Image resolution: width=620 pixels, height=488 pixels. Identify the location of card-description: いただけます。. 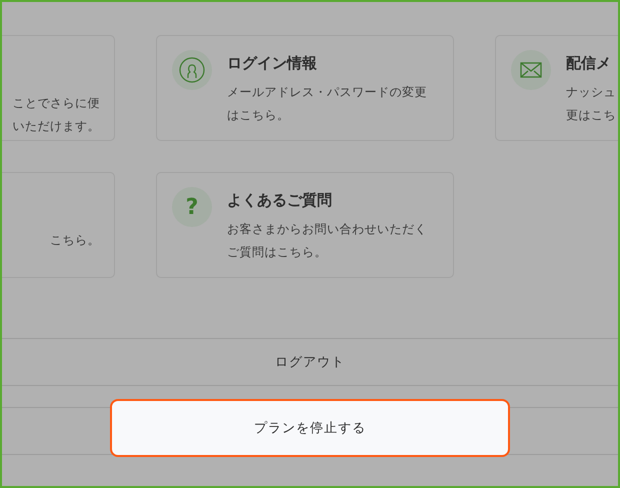
(56, 126).